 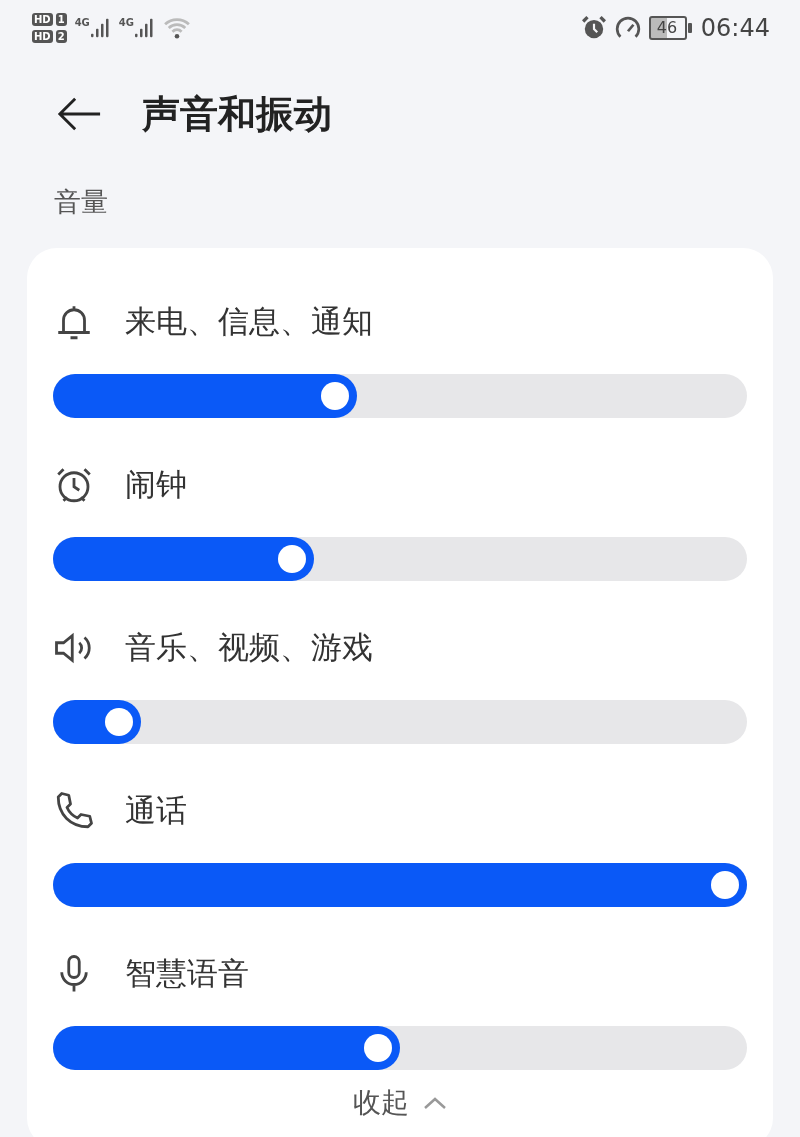 What do you see at coordinates (627, 28) in the screenshot?
I see `speedometer-icon` at bounding box center [627, 28].